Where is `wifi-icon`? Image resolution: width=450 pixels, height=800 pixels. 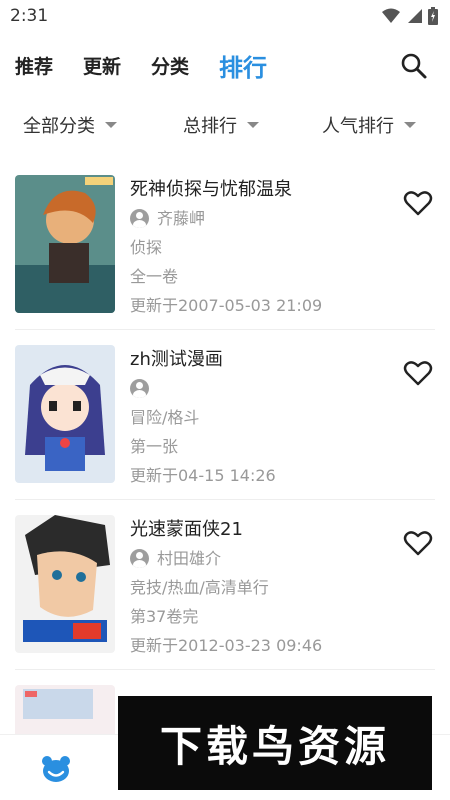
wifi-icon is located at coordinates (391, 15).